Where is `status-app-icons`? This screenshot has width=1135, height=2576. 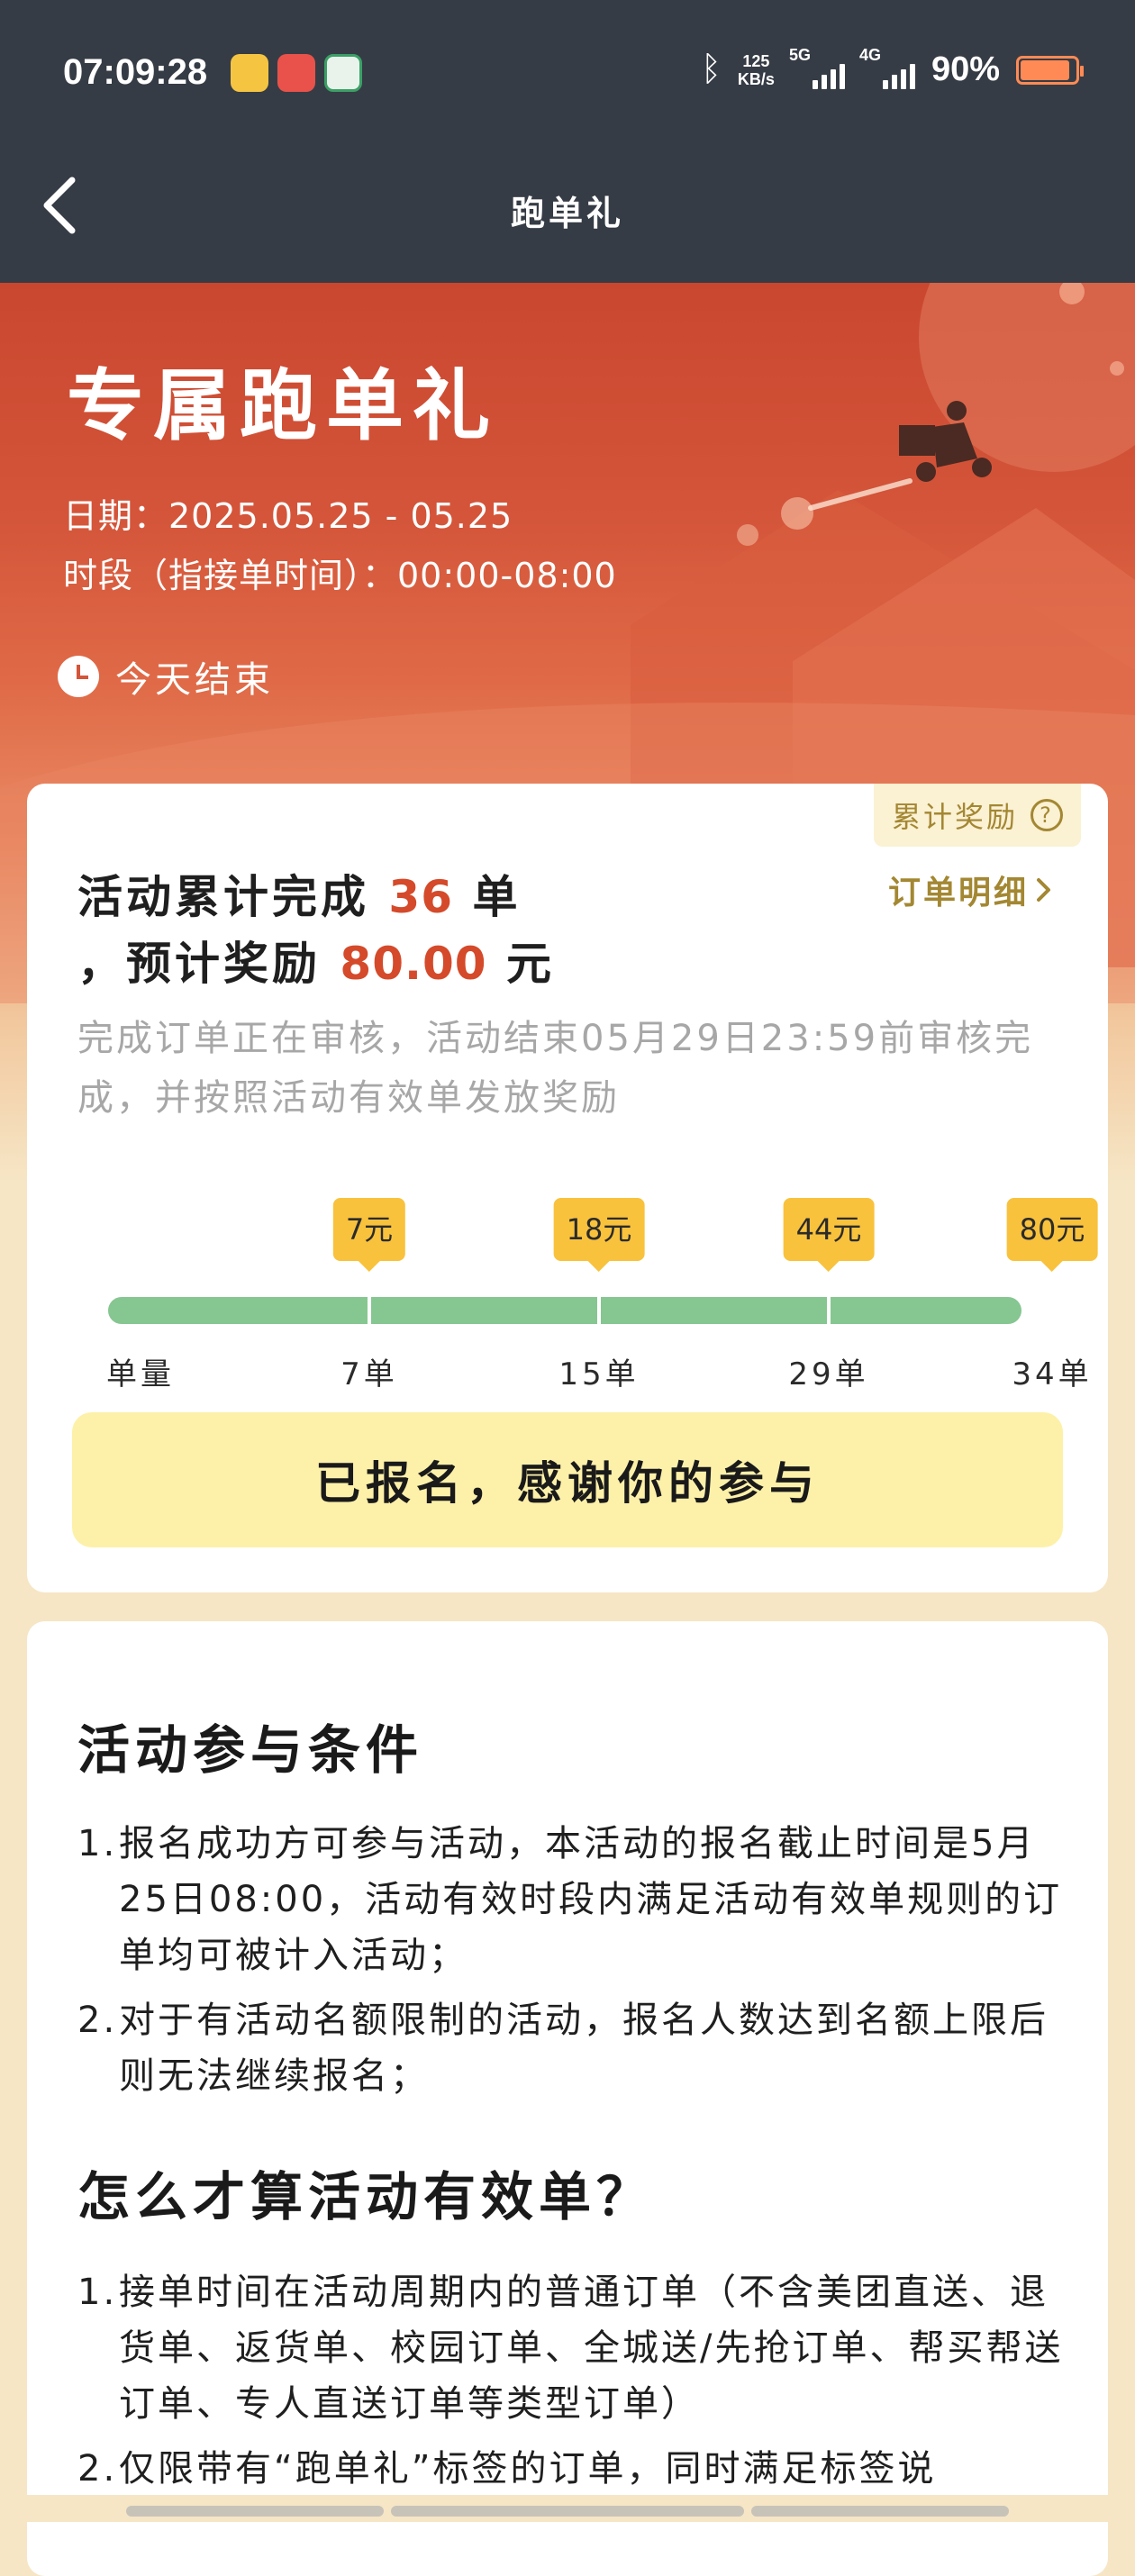 status-app-icons is located at coordinates (296, 73).